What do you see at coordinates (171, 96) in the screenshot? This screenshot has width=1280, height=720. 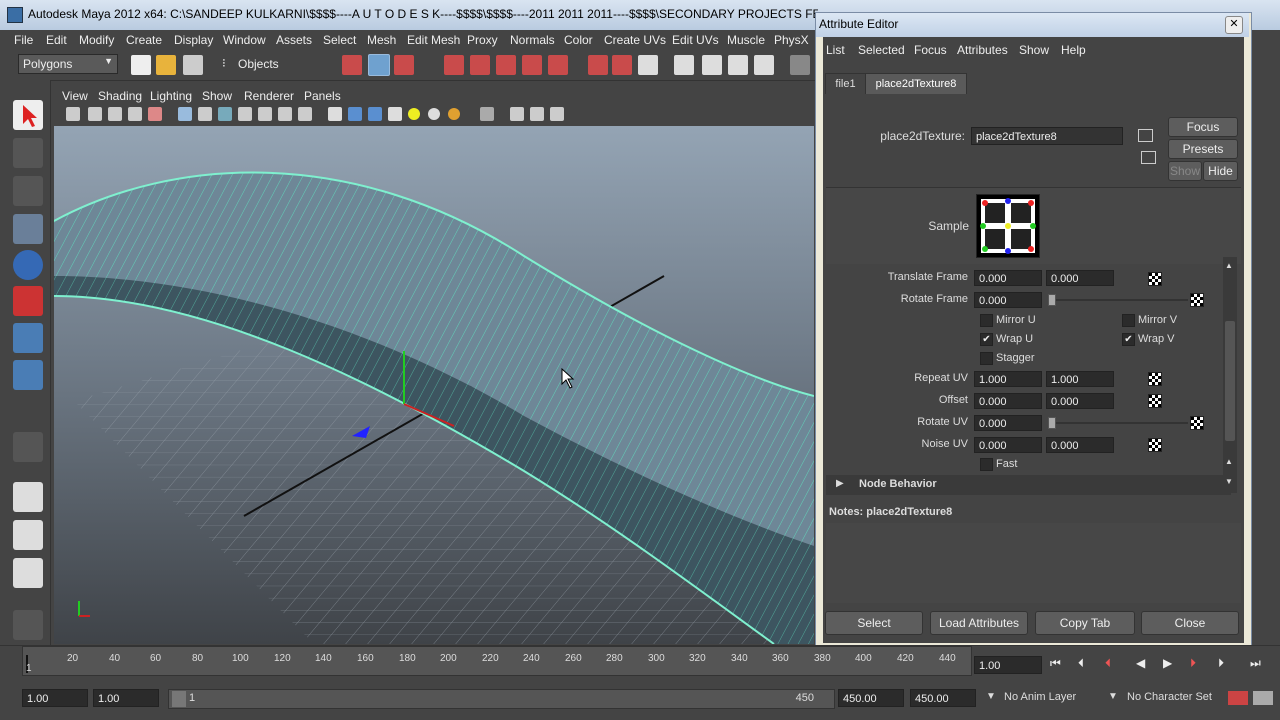 I see `panel-menu-lighting: Lighting` at bounding box center [171, 96].